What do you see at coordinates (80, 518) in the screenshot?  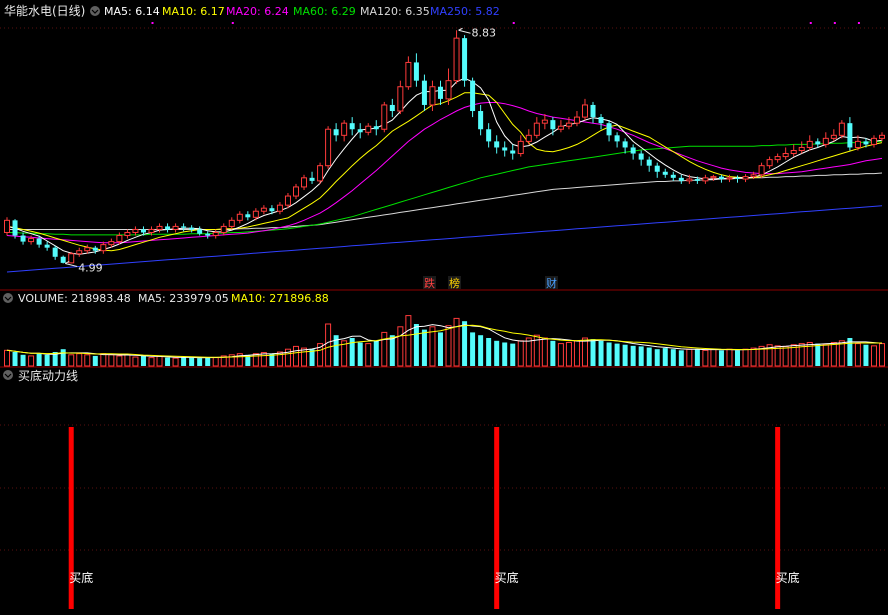 I see `buy-signal: 买底` at bounding box center [80, 518].